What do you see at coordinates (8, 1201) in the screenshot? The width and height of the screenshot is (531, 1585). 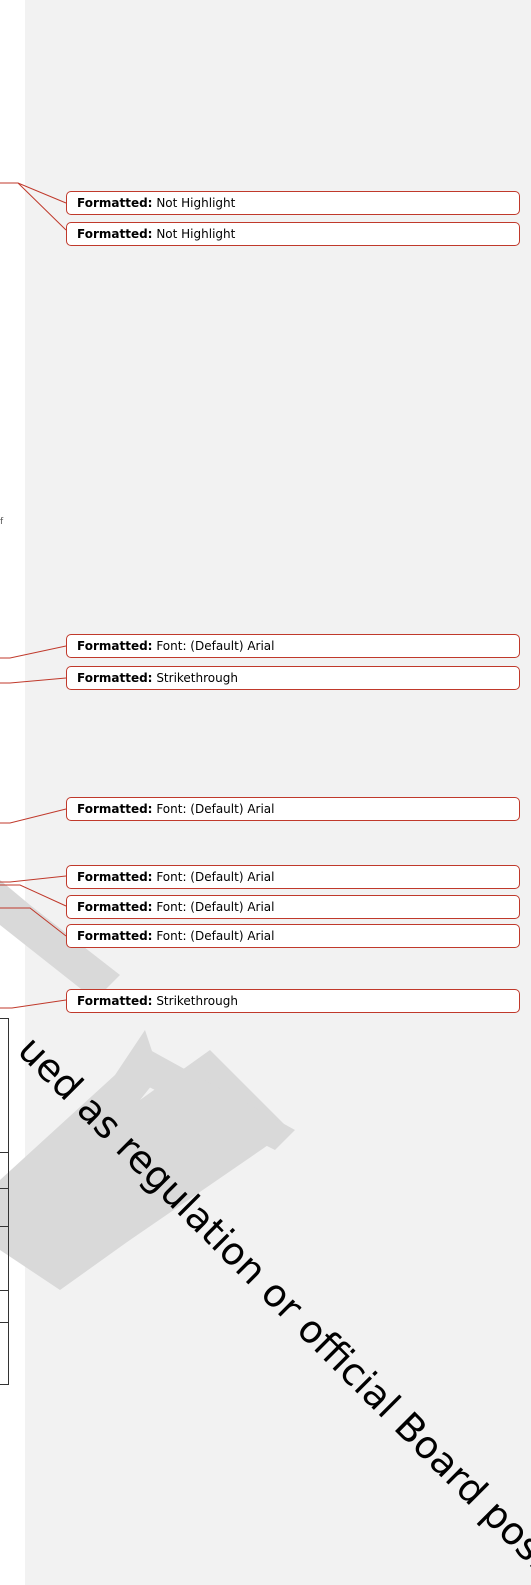 I see `table-border` at bounding box center [8, 1201].